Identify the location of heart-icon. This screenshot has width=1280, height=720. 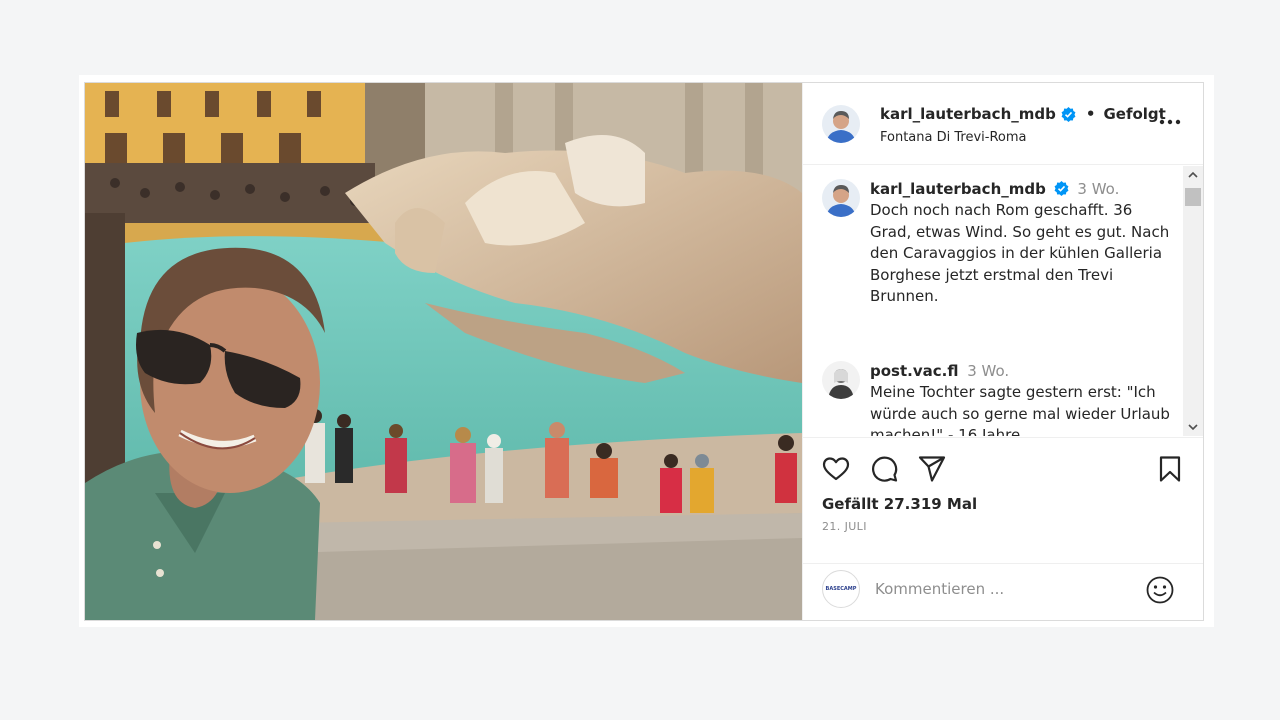
(836, 469).